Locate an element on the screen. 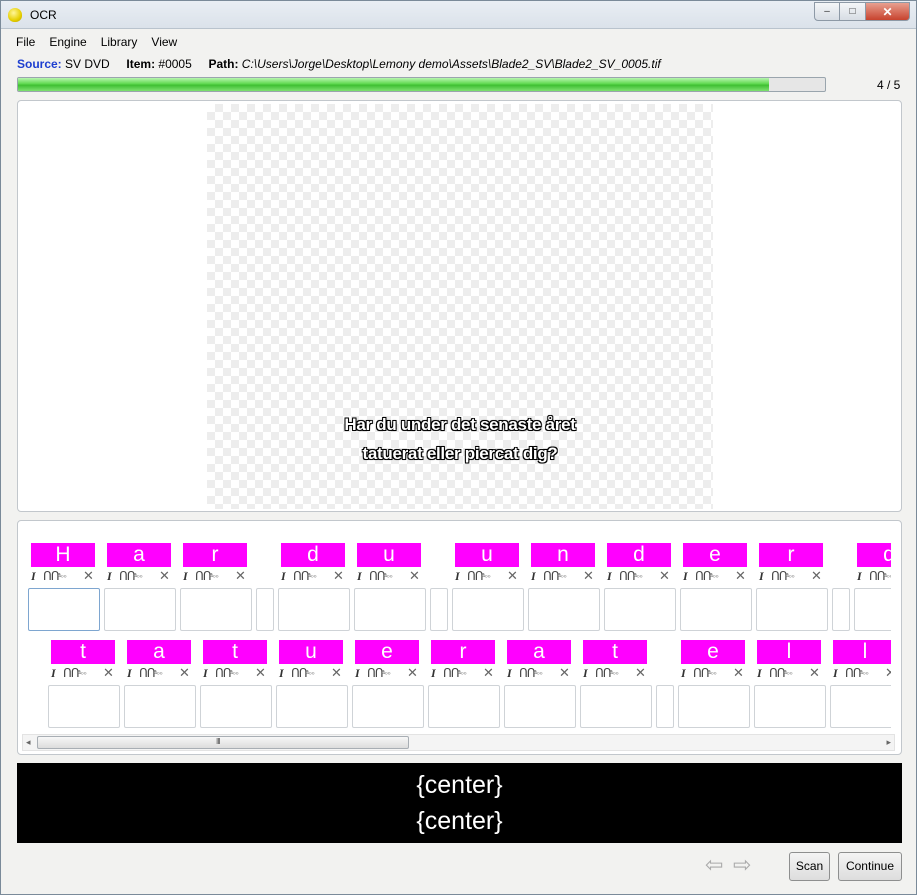  scroll-right-icon: ▸ is located at coordinates (888, 742).